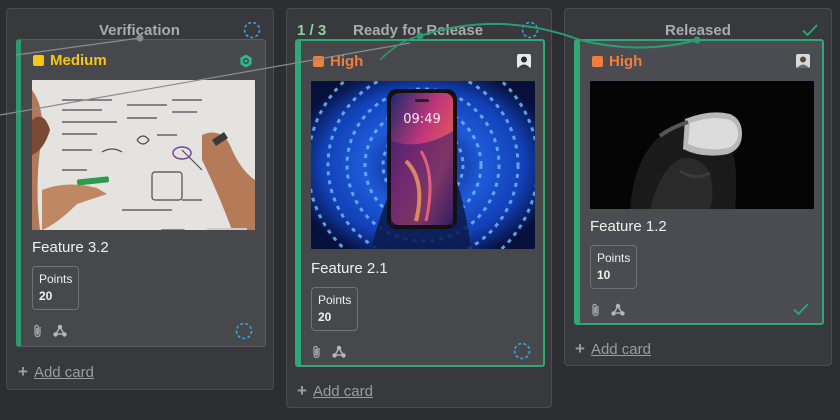  Describe the element at coordinates (421, 119) in the screenshot. I see `phone-clock: 09:49` at that location.